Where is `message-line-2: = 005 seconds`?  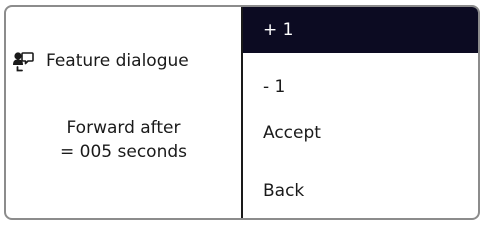
message-line-2: = 005 seconds is located at coordinates (123, 152).